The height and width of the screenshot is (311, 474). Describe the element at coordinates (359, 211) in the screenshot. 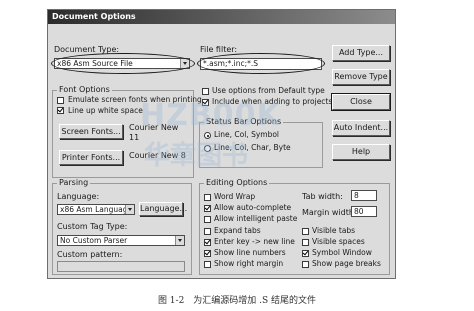

I see `margin-width-value: 80` at that location.